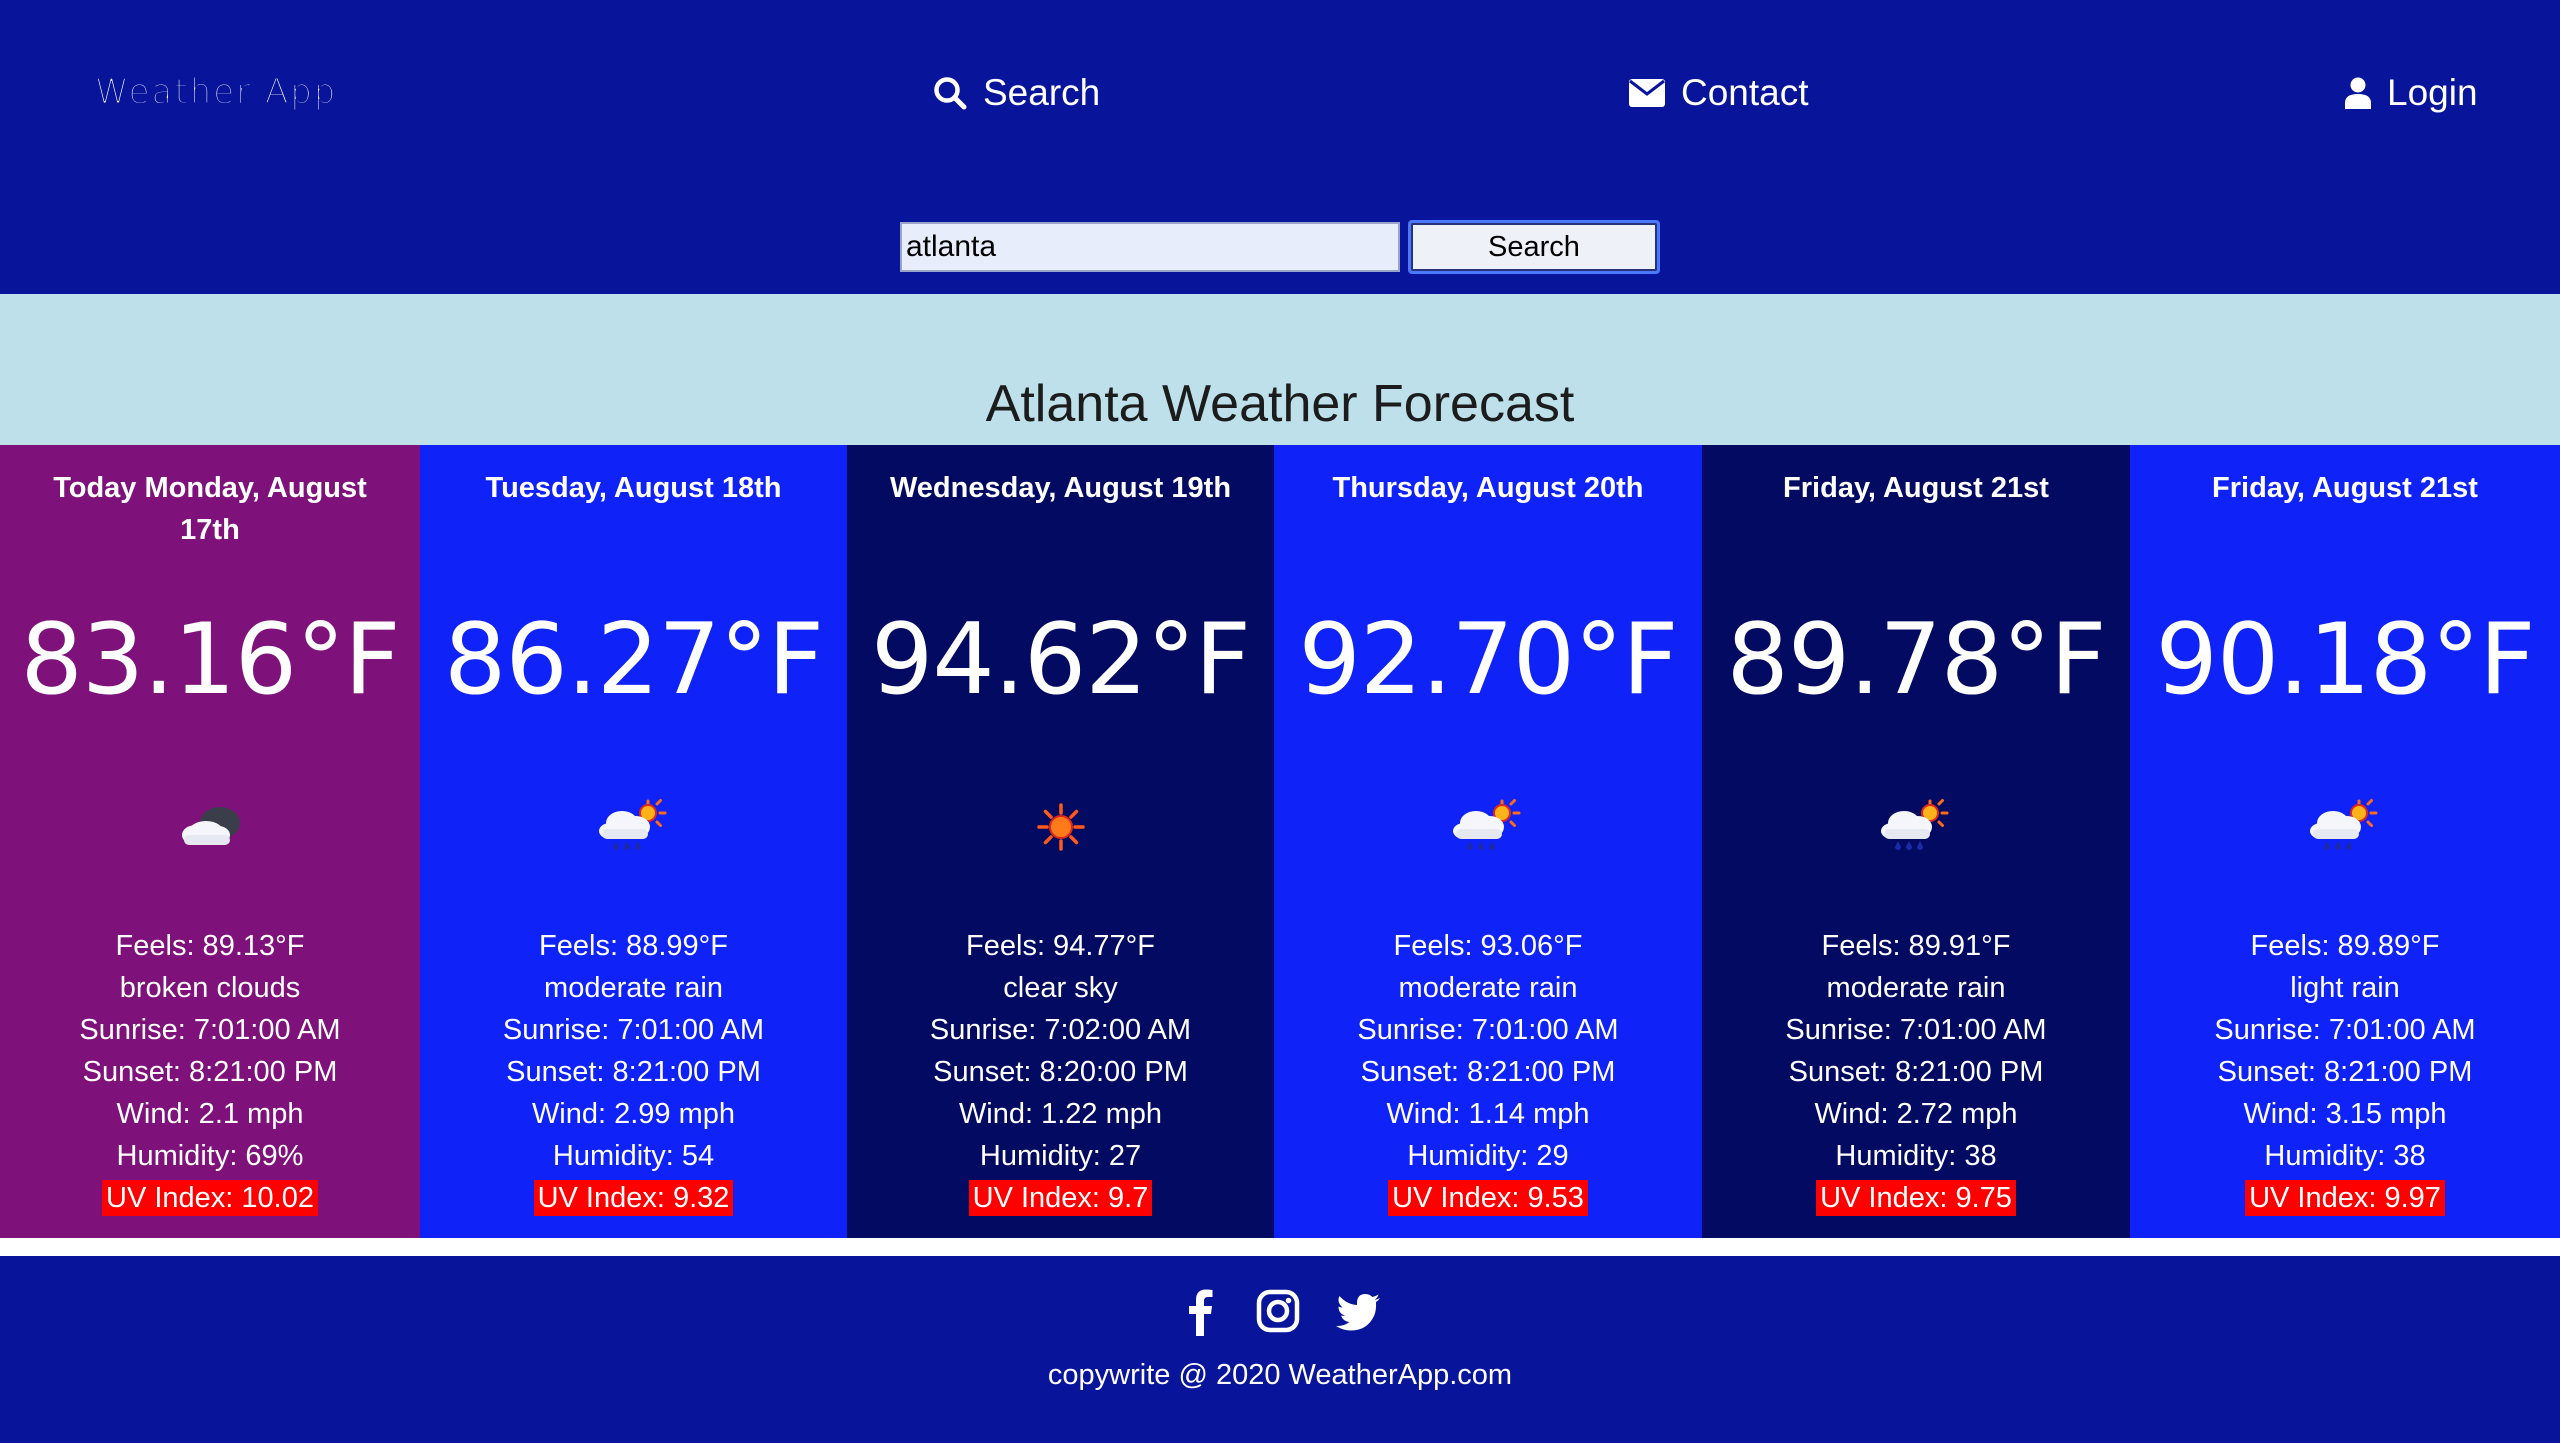  Describe the element at coordinates (215, 92) in the screenshot. I see `brand-logo: Weather App` at that location.